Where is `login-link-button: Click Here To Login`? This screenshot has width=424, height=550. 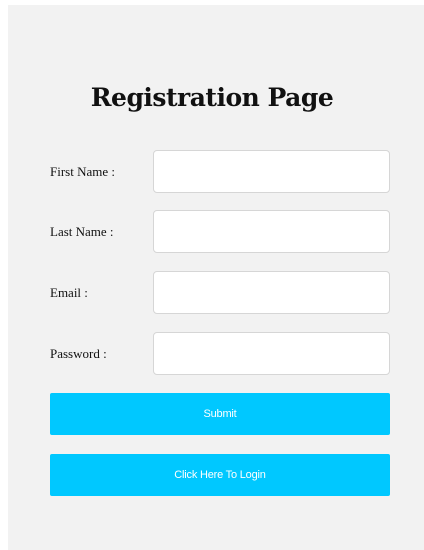 login-link-button: Click Here To Login is located at coordinates (220, 475).